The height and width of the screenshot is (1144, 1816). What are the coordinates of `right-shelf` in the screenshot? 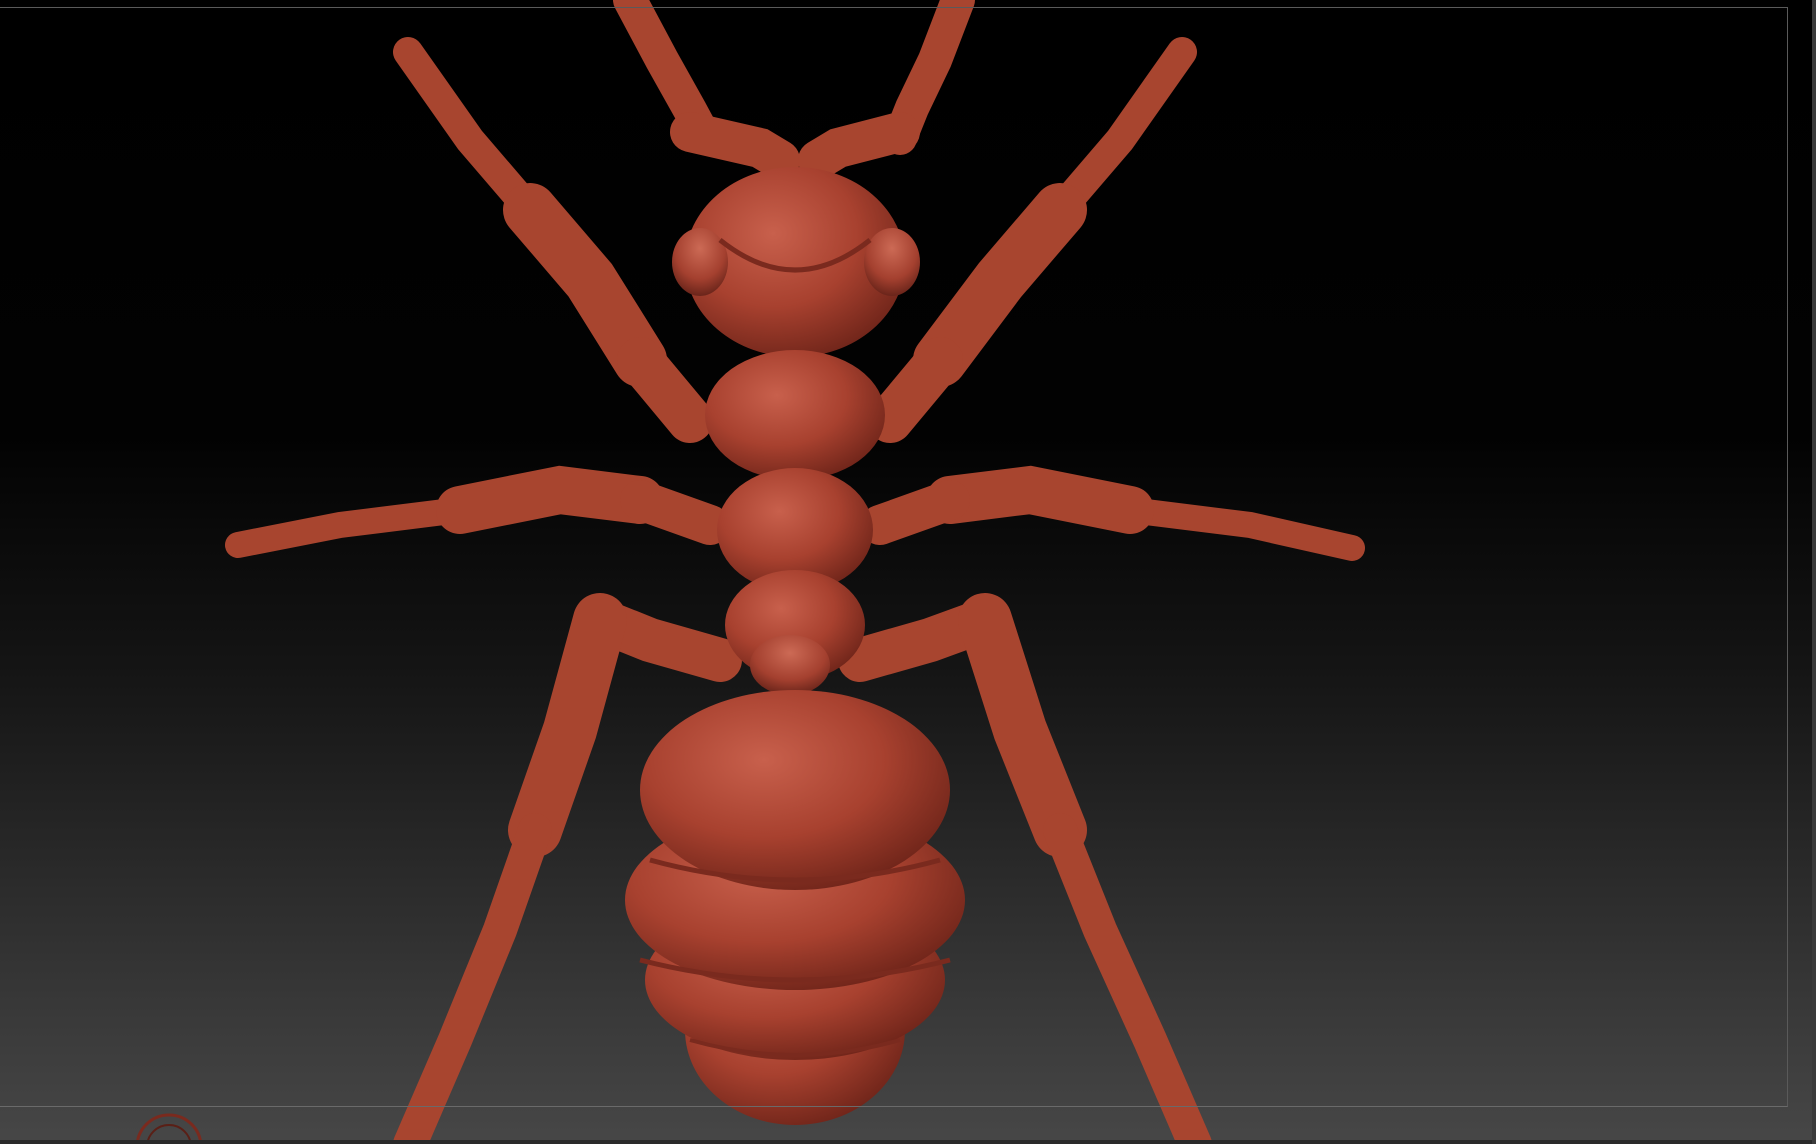 It's located at (1814, 572).